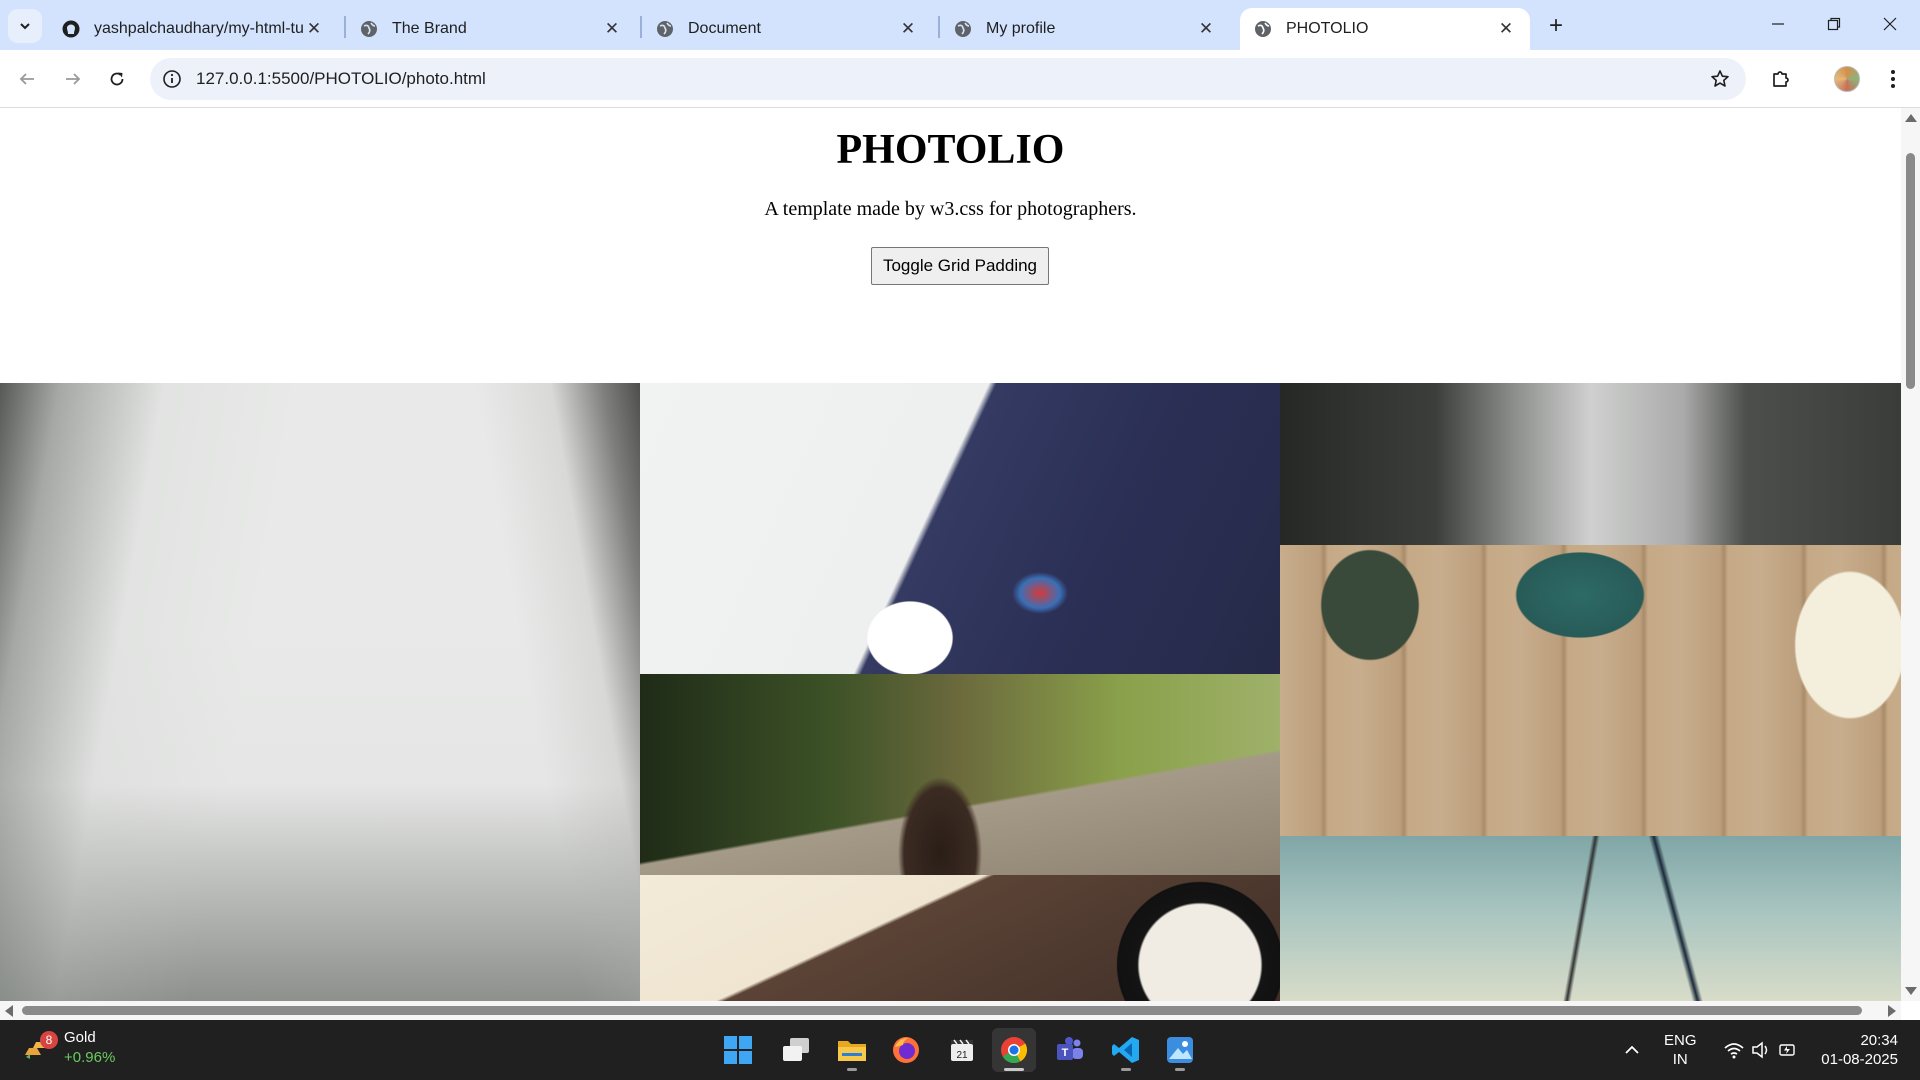  Describe the element at coordinates (49, 1040) in the screenshot. I see `notification-badge: 8` at that location.